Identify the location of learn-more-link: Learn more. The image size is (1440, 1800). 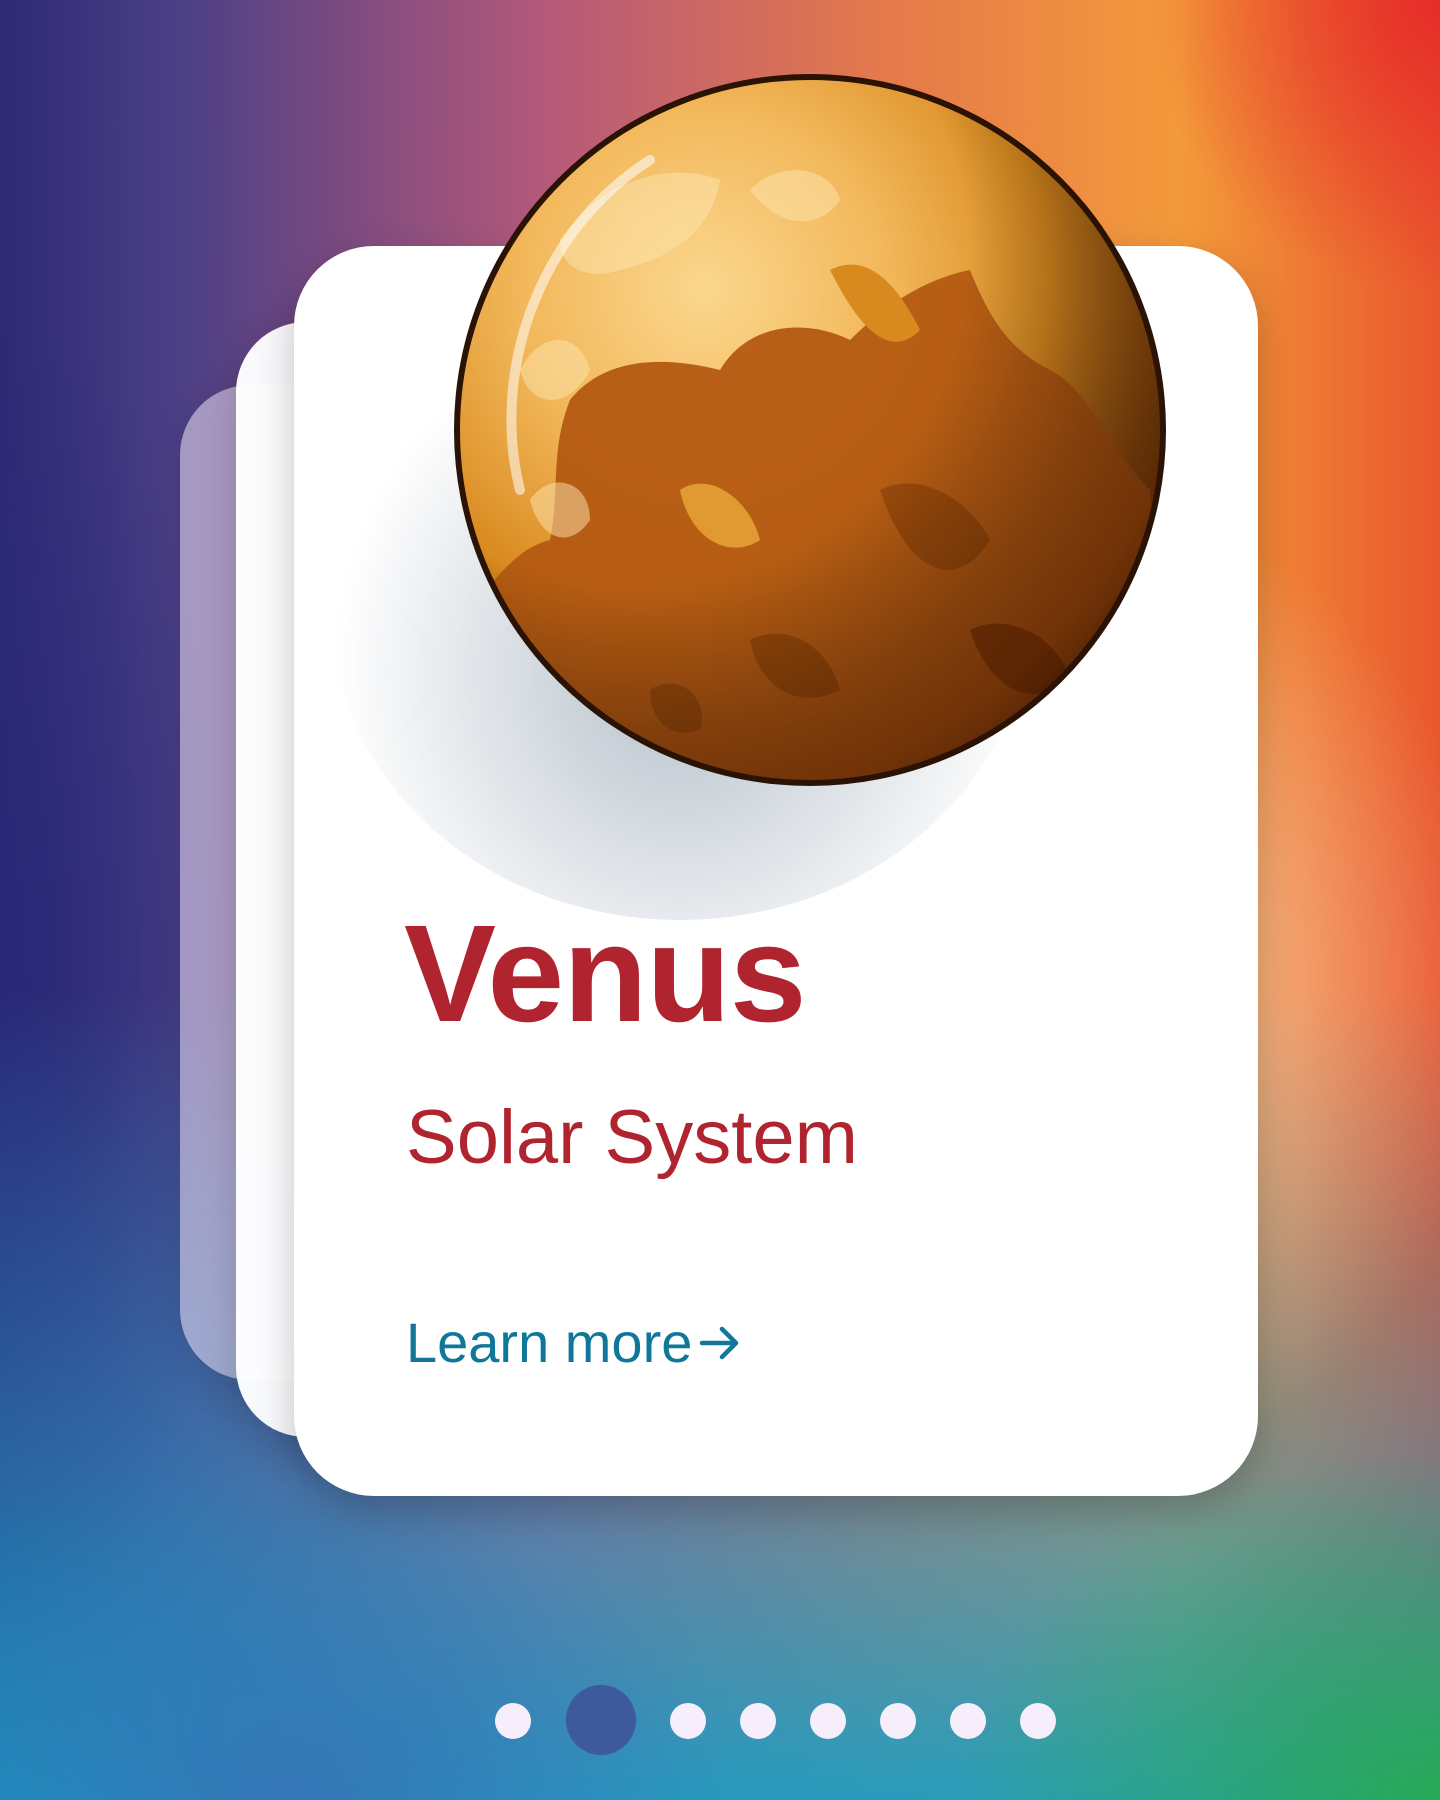
(575, 1343).